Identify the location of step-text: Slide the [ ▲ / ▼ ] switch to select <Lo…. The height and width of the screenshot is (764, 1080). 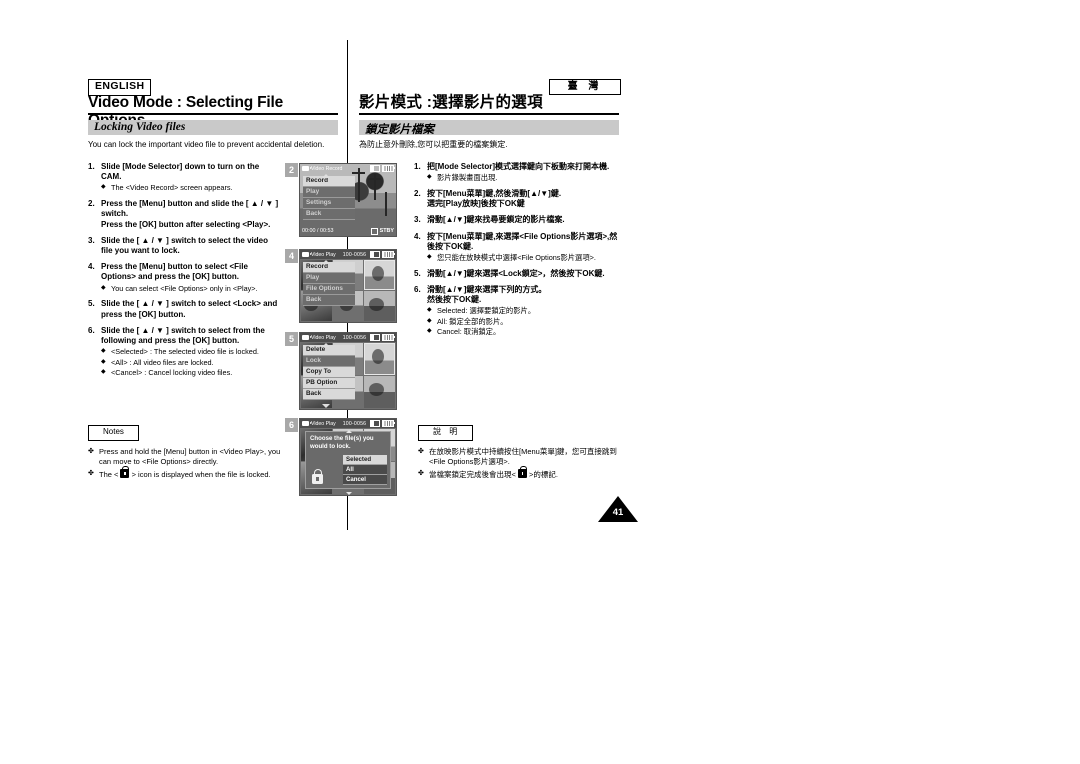
(189, 309).